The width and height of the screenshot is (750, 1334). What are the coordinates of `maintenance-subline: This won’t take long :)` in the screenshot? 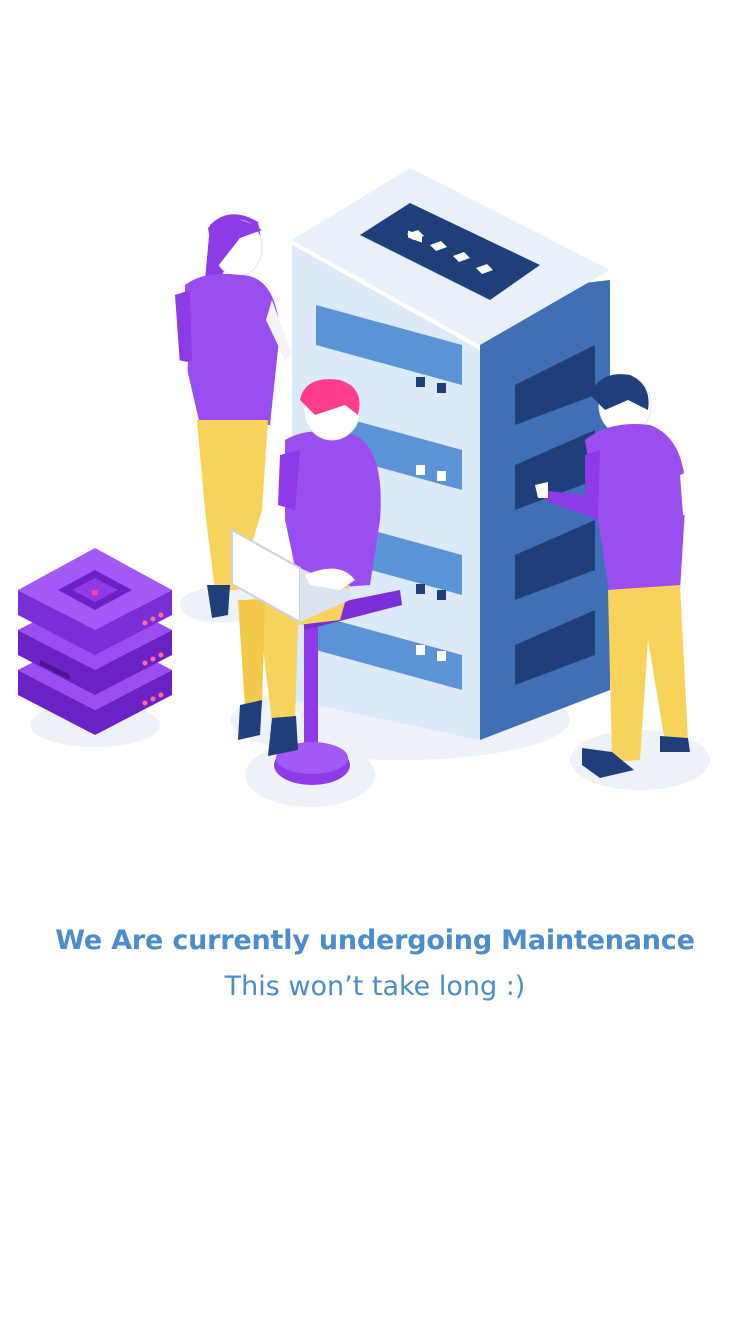 It's located at (375, 986).